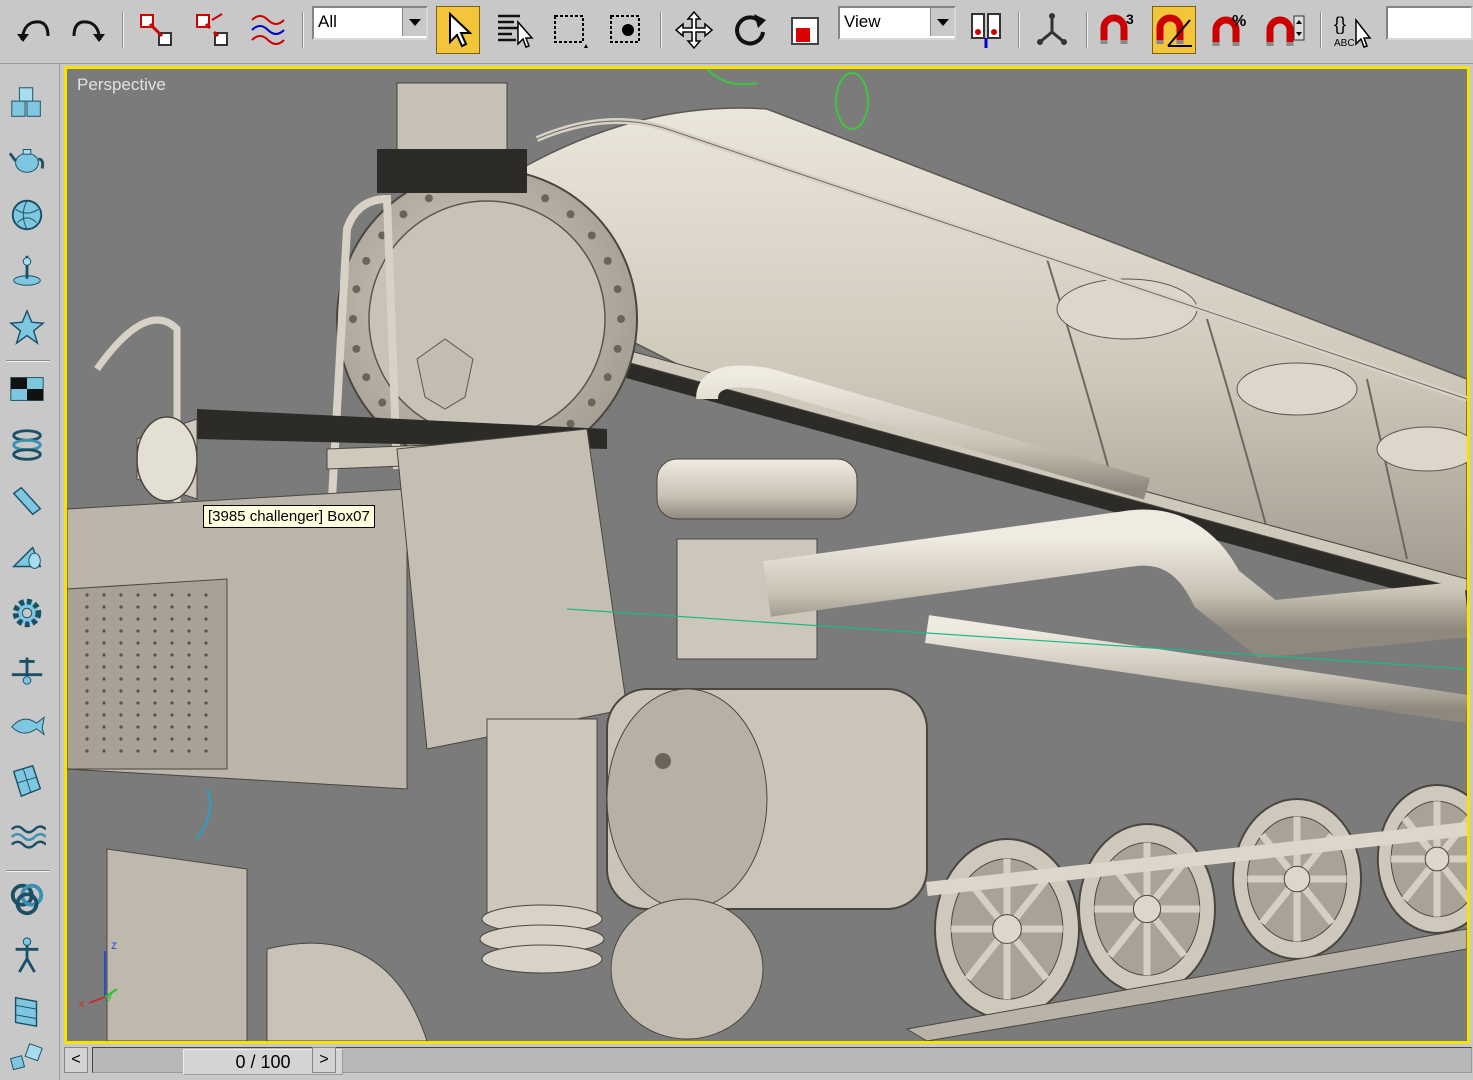  I want to click on tool-button, so click(27, 669).